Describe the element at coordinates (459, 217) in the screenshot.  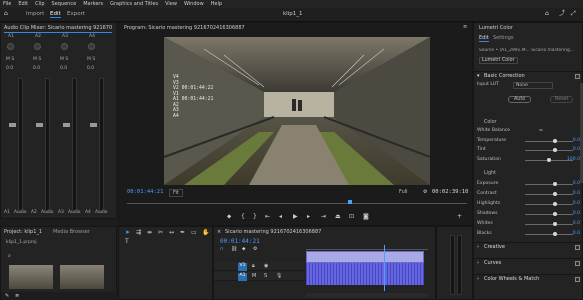
I see `add-button-icon: +` at that location.